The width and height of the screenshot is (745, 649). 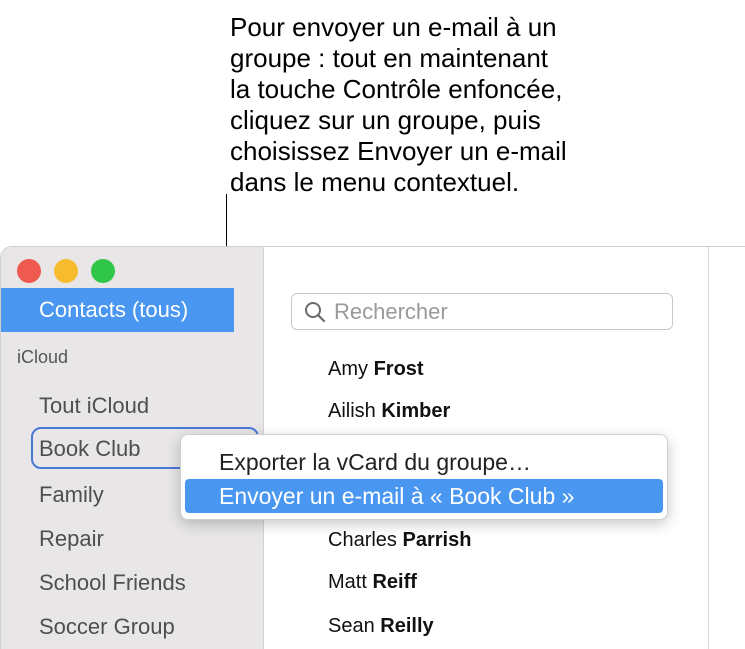 What do you see at coordinates (362, 540) in the screenshot?
I see `contact-first-name: Charles` at bounding box center [362, 540].